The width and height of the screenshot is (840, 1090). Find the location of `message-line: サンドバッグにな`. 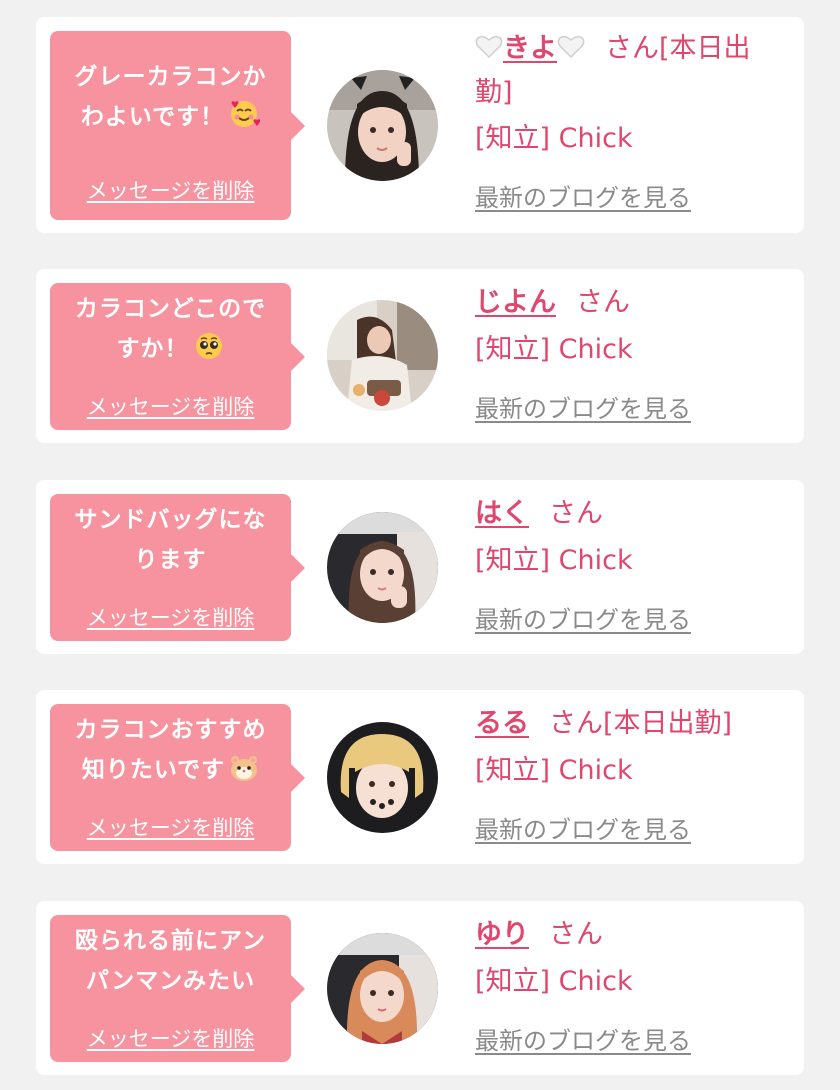

message-line: サンドバッグにな is located at coordinates (170, 520).